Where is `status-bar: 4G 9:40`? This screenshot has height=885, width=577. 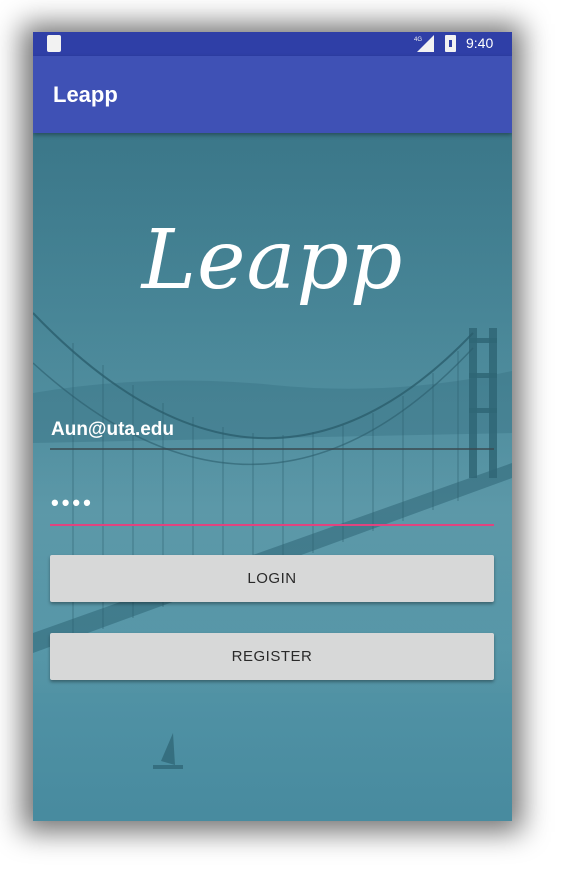
status-bar: 4G 9:40 is located at coordinates (272, 44).